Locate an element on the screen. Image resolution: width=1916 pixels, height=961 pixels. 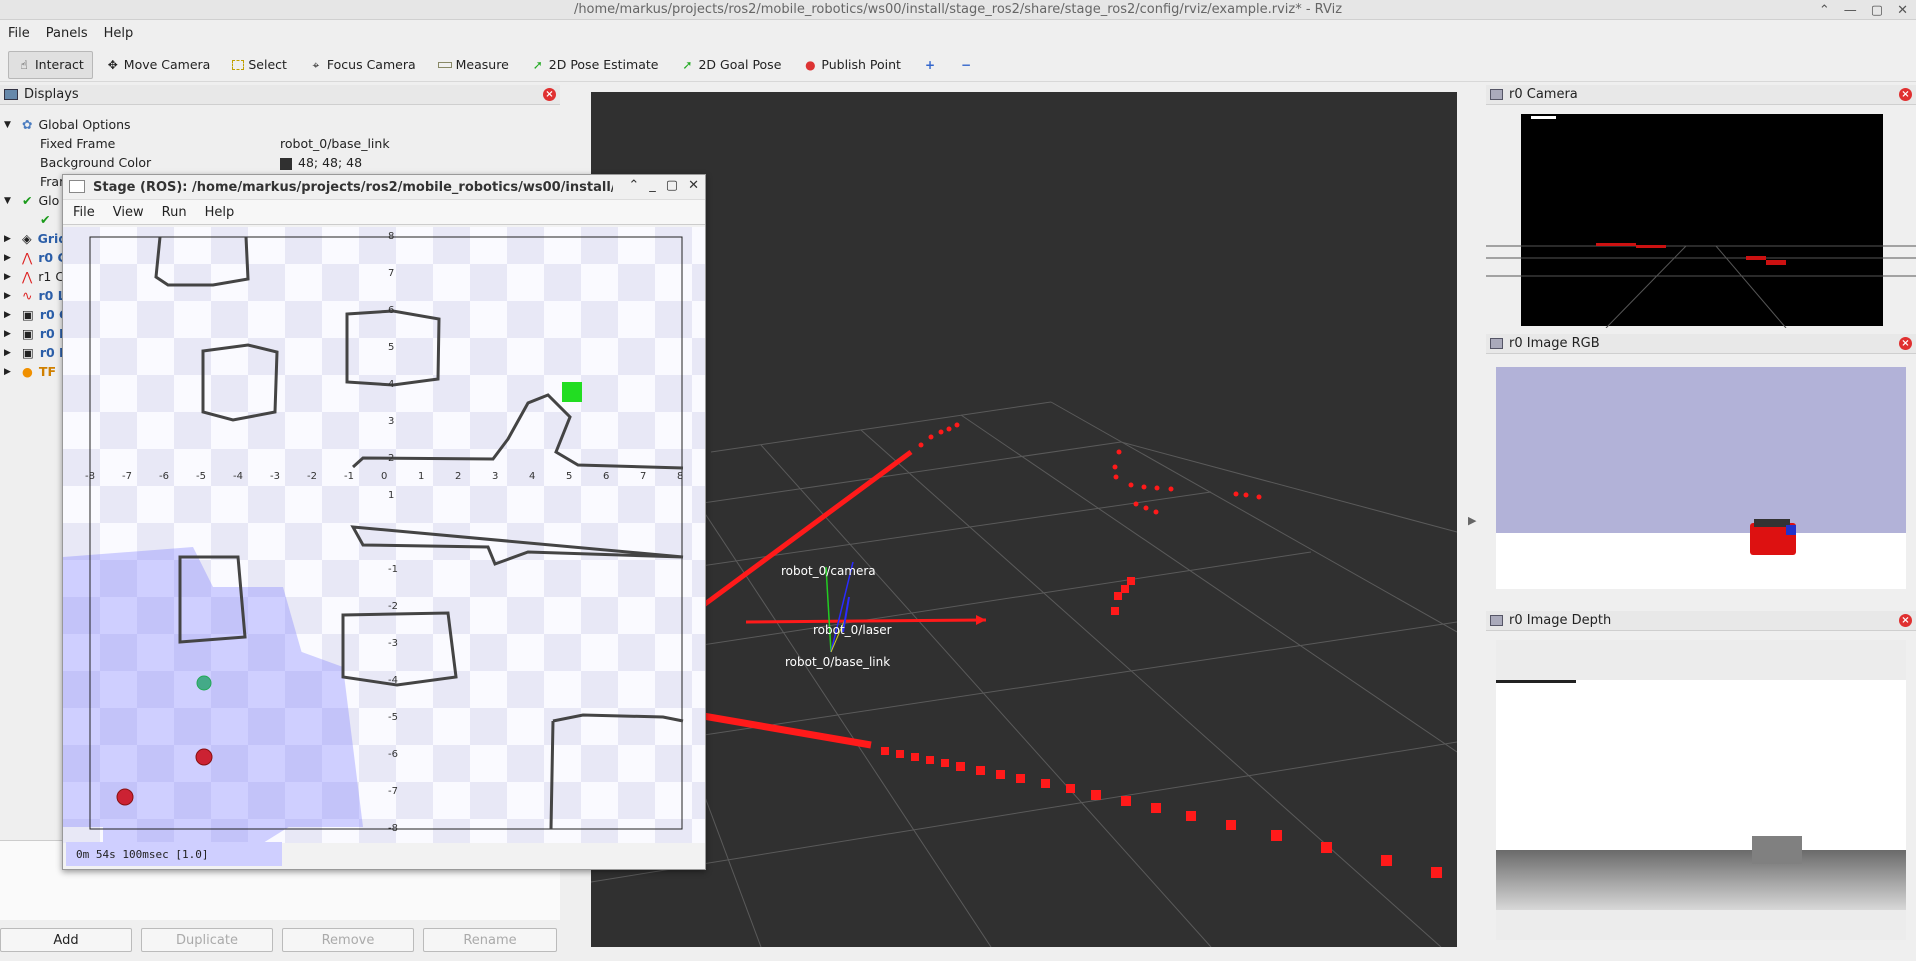
stage-menu-run: Run is located at coordinates (174, 212).